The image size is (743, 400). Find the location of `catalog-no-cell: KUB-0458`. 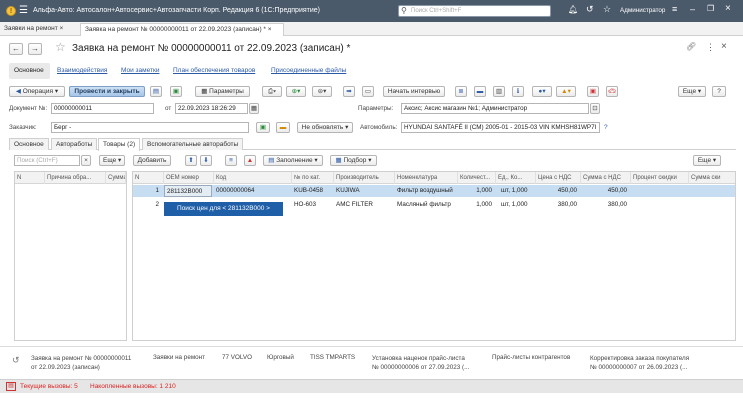

catalog-no-cell: KUB-0458 is located at coordinates (312, 191).